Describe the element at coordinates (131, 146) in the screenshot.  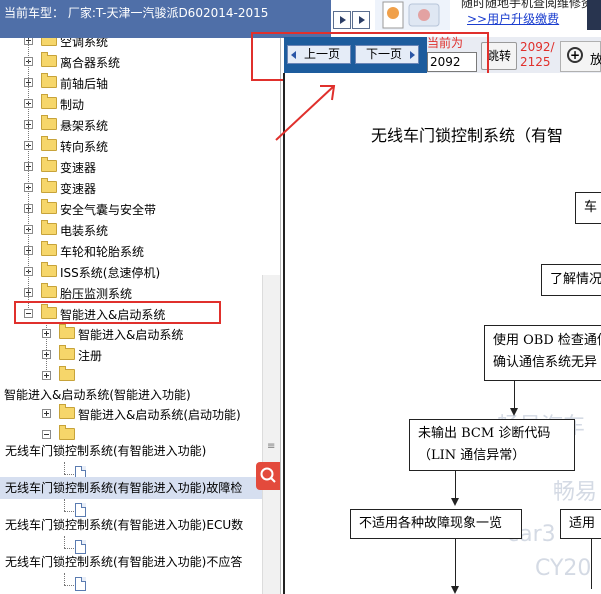
I see `tree-item: 转向系统` at that location.